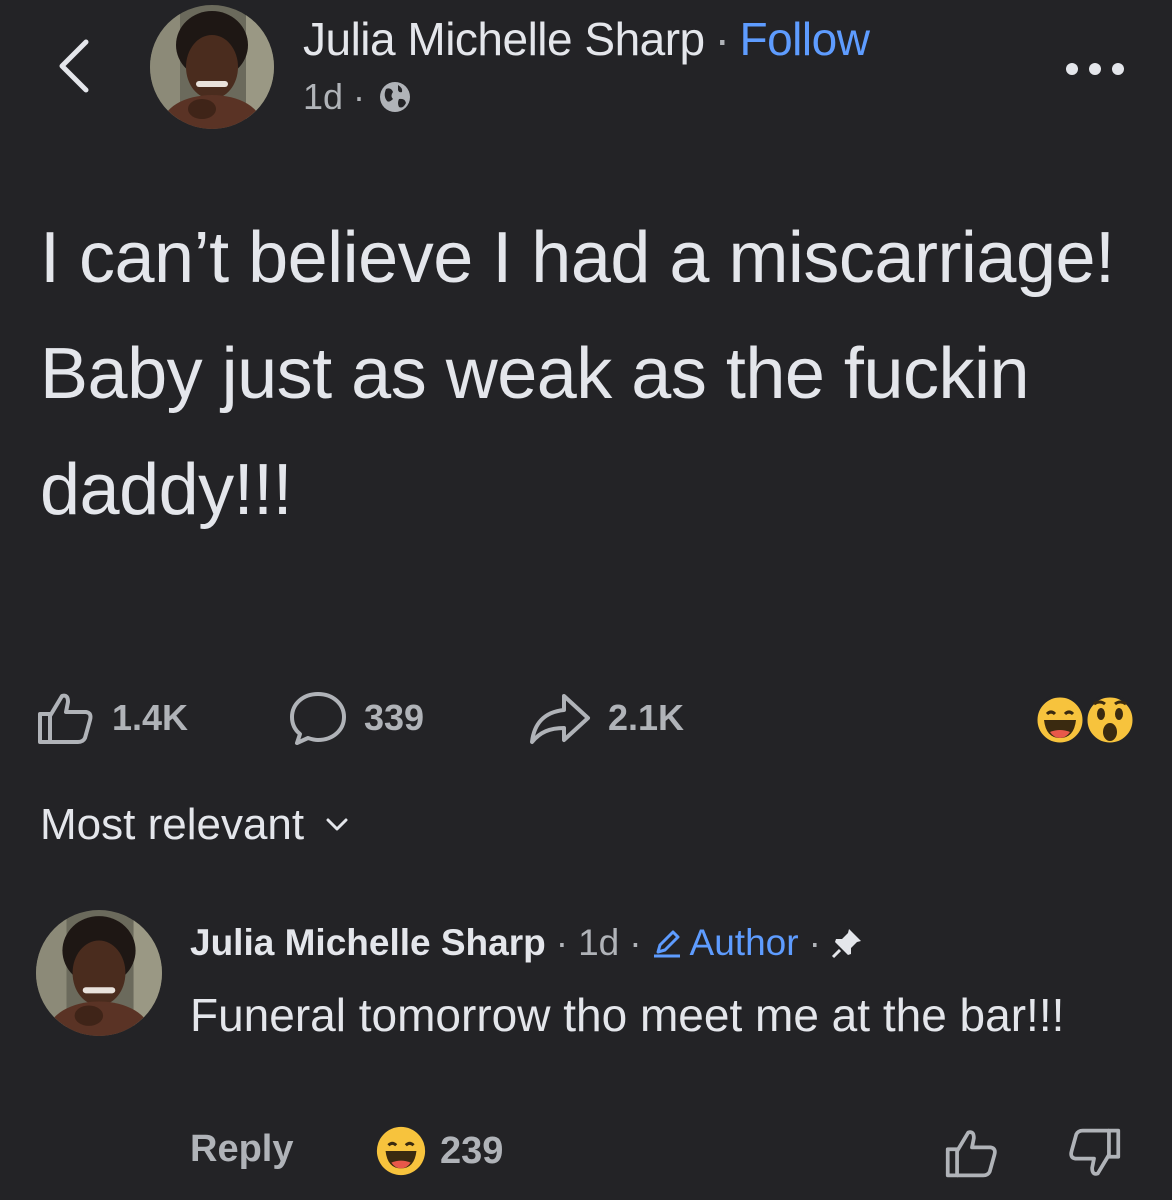 This screenshot has width=1172, height=1200. What do you see at coordinates (241, 1149) in the screenshot?
I see `reply-button: Reply` at bounding box center [241, 1149].